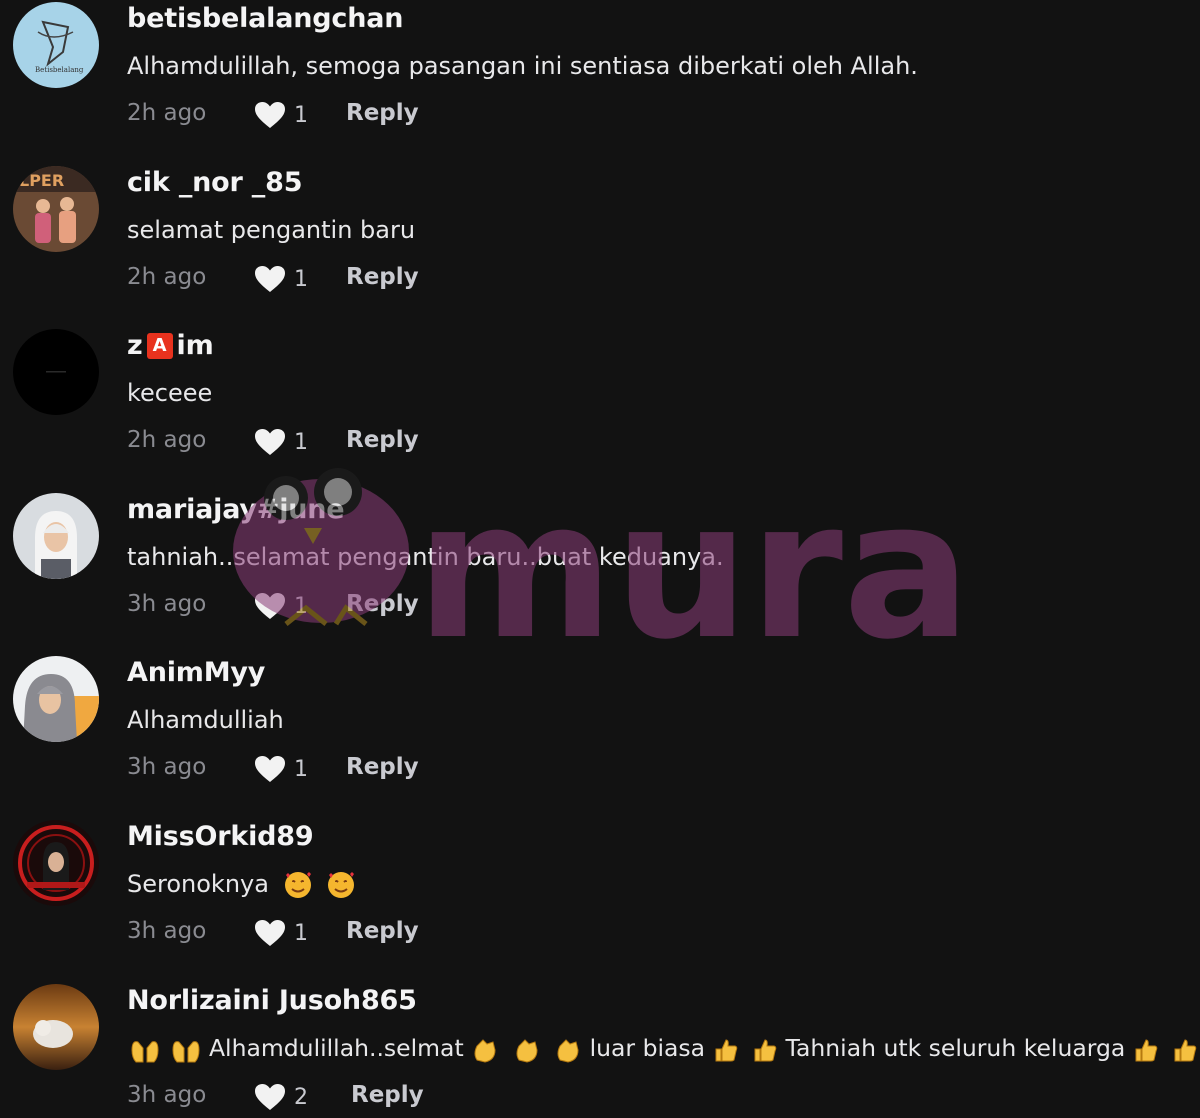 Image resolution: width=1200 pixels, height=1118 pixels. Describe the element at coordinates (600, 900) in the screenshot. I see `comment-item: MissOrkid89 Seronoknya 3h ago 1 Reply` at that location.